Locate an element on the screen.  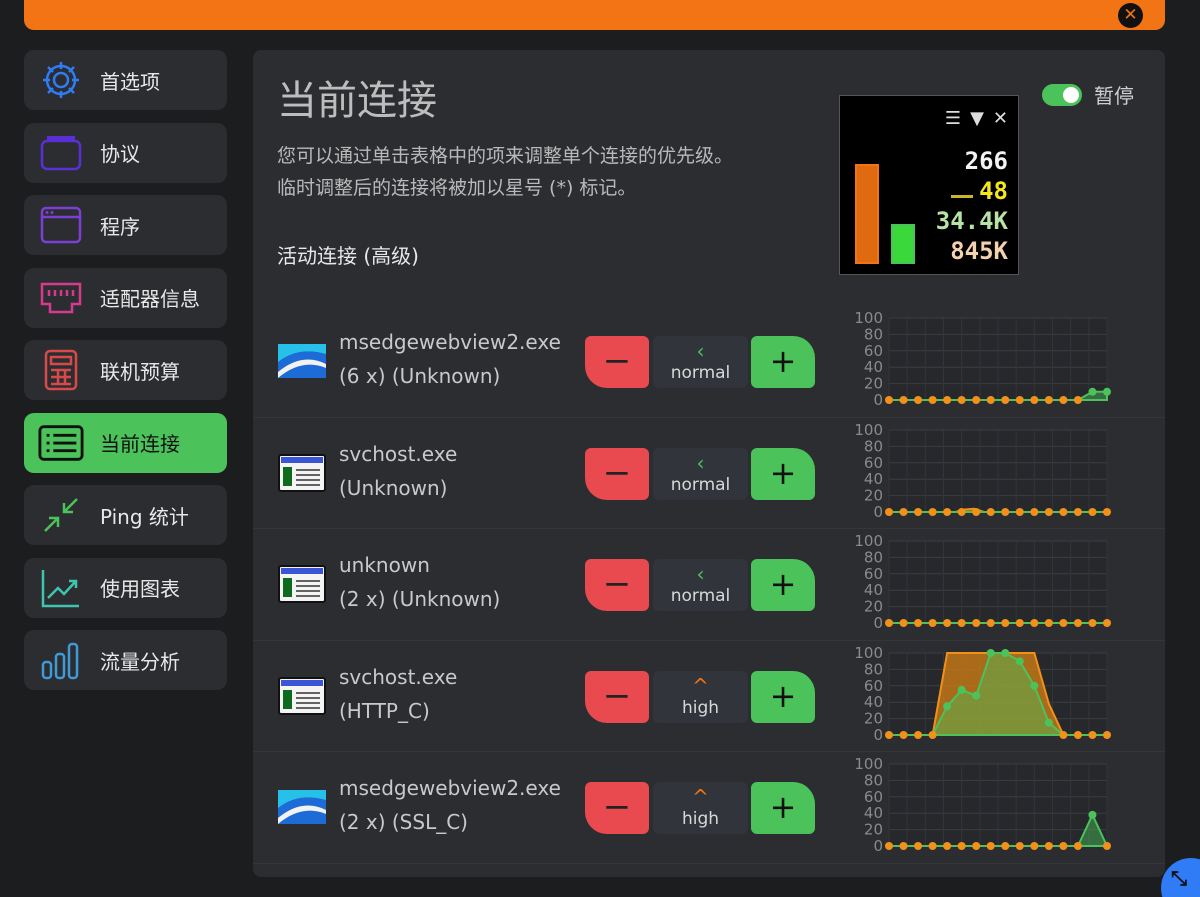
sidebar-item-2: 程序 is located at coordinates (125, 225).